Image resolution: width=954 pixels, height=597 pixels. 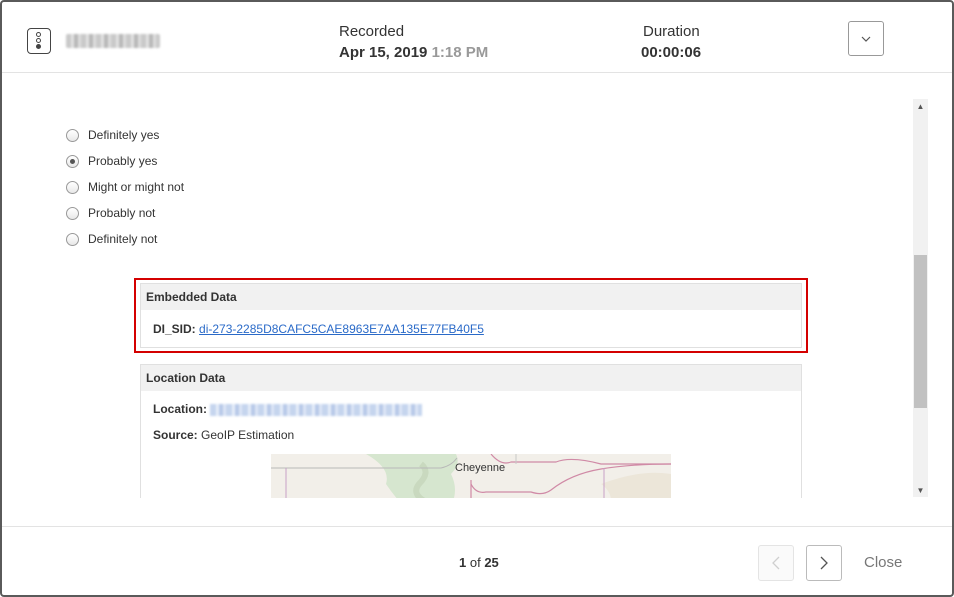 I want to click on scroll-up-arrow-icon: ▲, so click(x=920, y=106).